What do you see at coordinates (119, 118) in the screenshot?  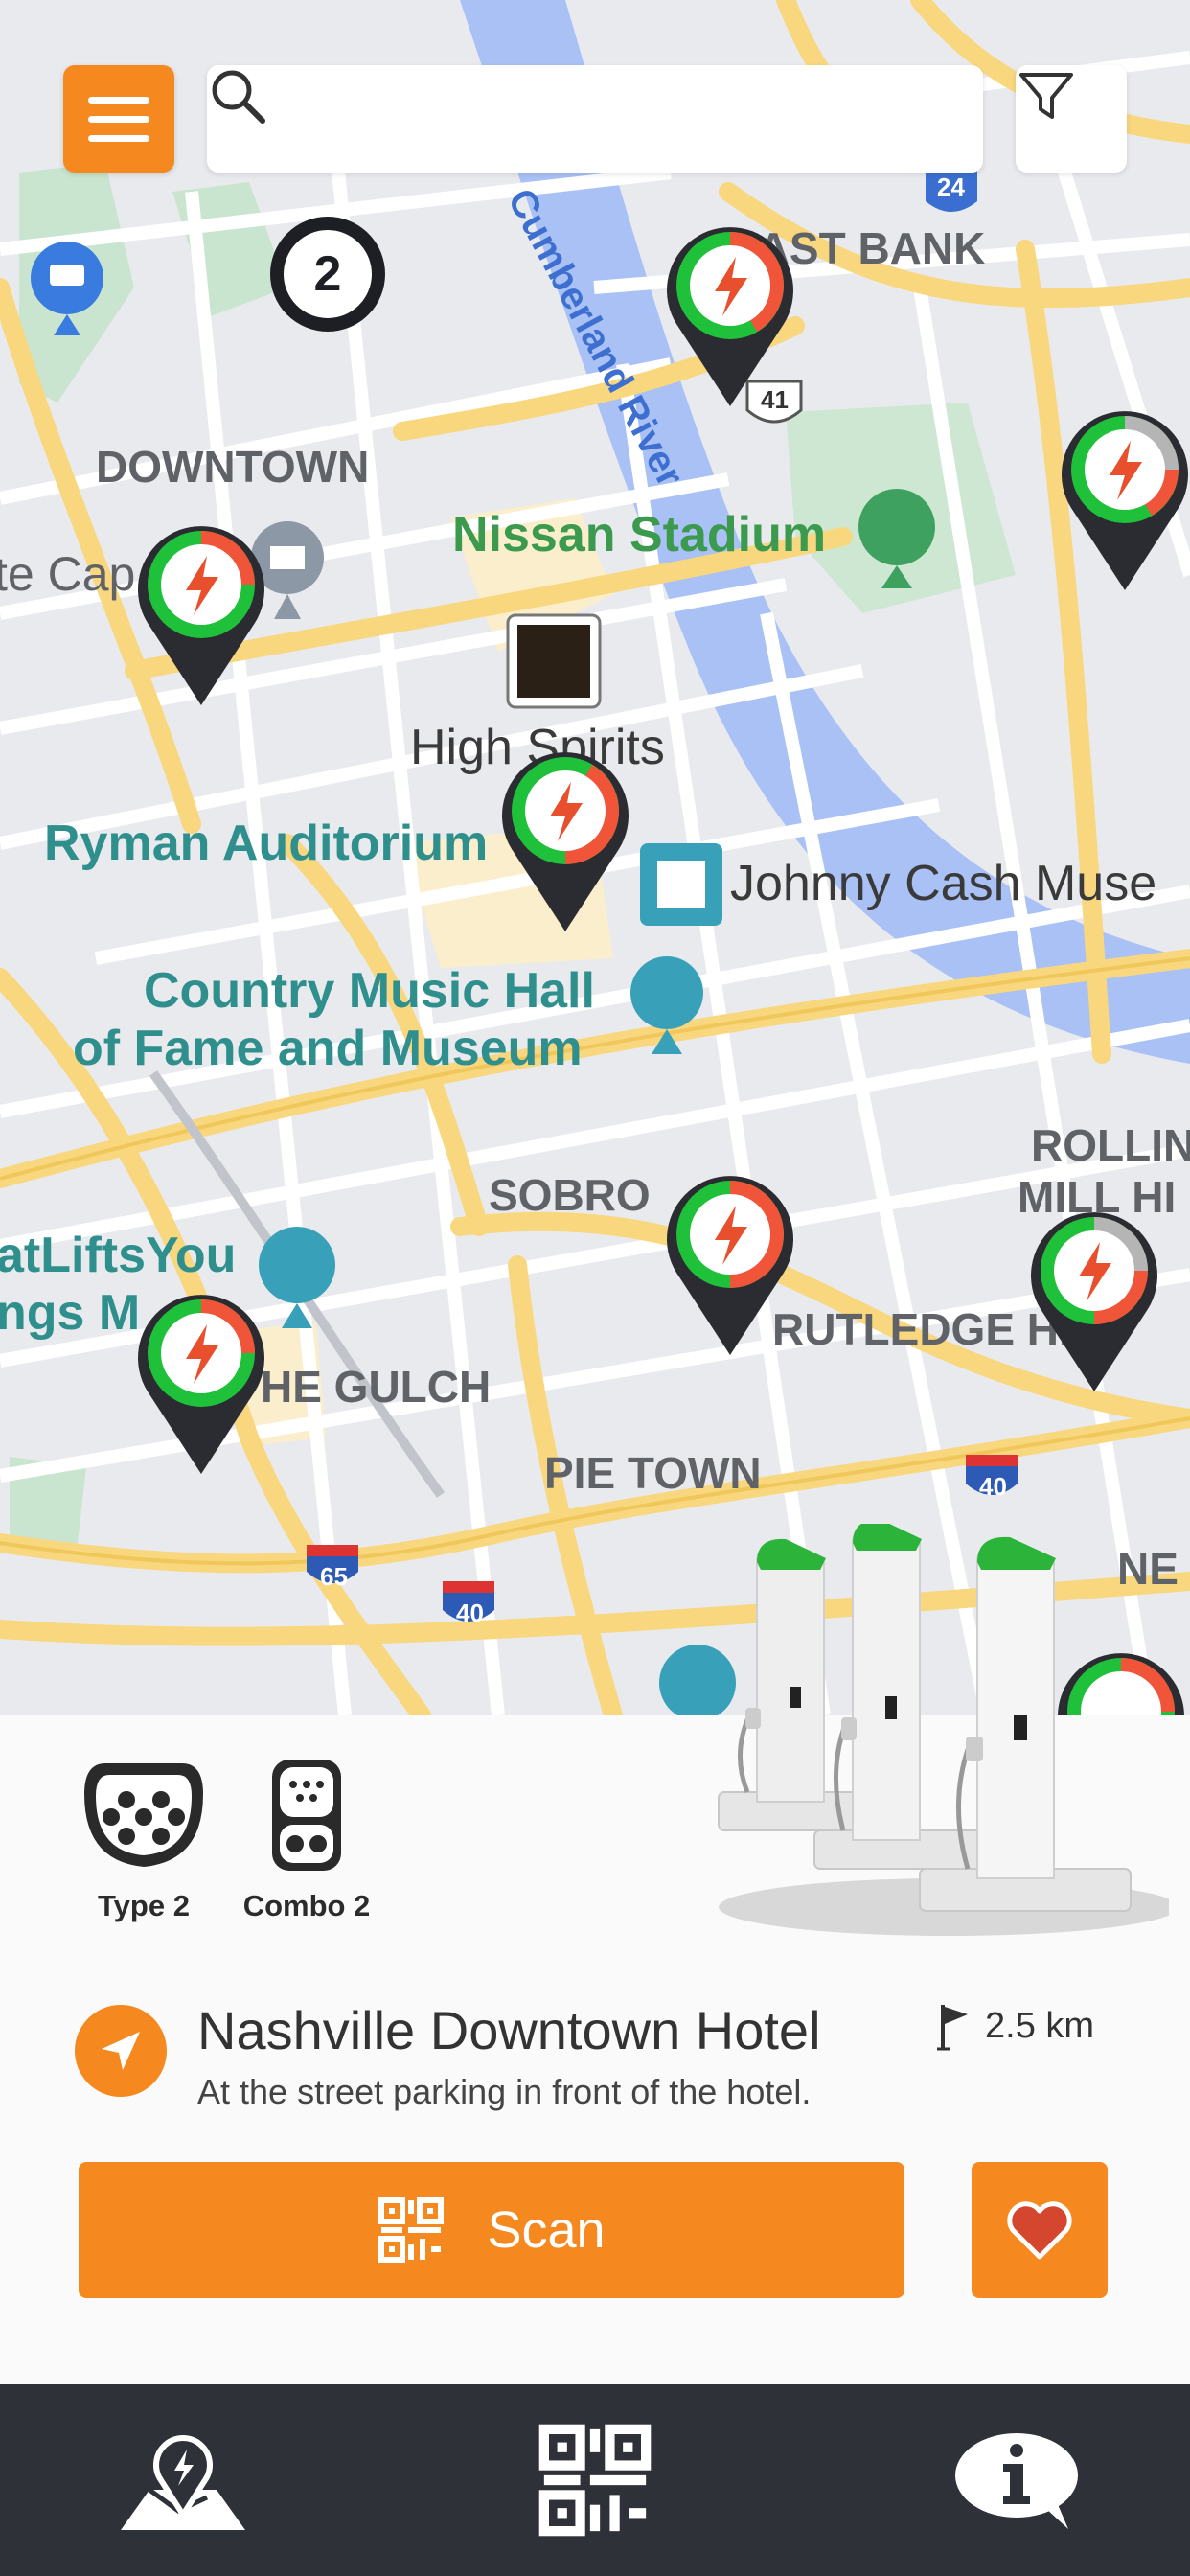 I see `hamburger-menu-icon` at bounding box center [119, 118].